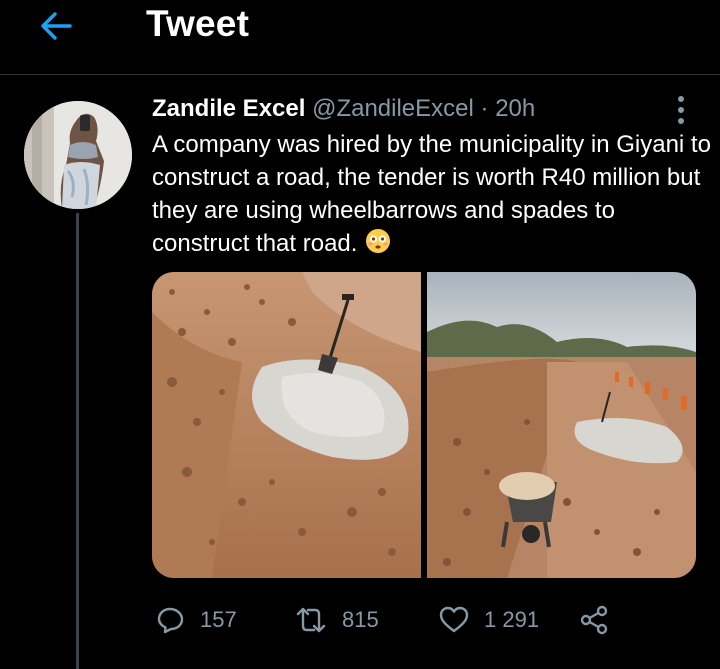 The width and height of the screenshot is (720, 669). I want to click on share-icon, so click(594, 620).